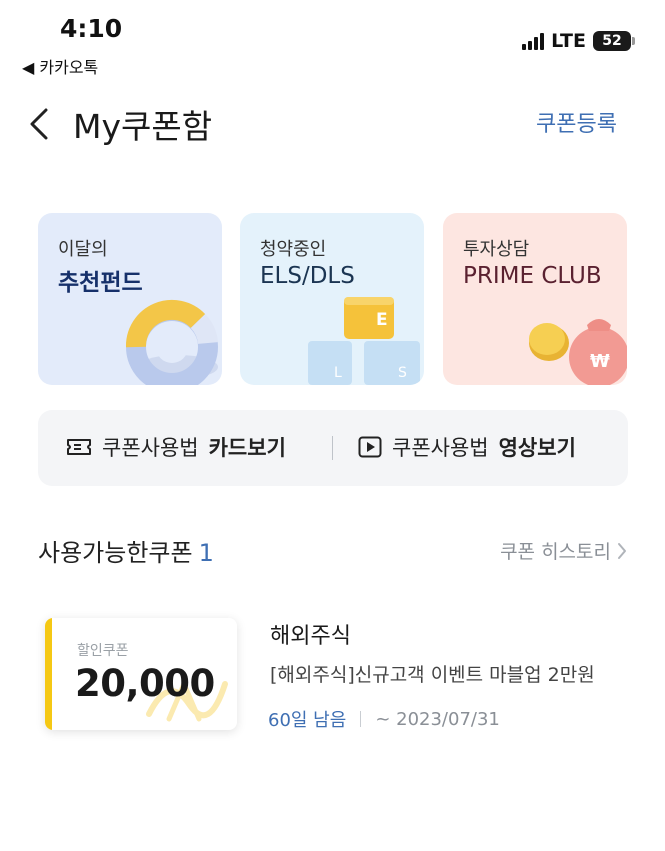 This screenshot has width=665, height=851. I want to click on usage-guide-bar: 쿠폰사용법 카드보기 쿠폰사용법 영상보기, so click(333, 448).